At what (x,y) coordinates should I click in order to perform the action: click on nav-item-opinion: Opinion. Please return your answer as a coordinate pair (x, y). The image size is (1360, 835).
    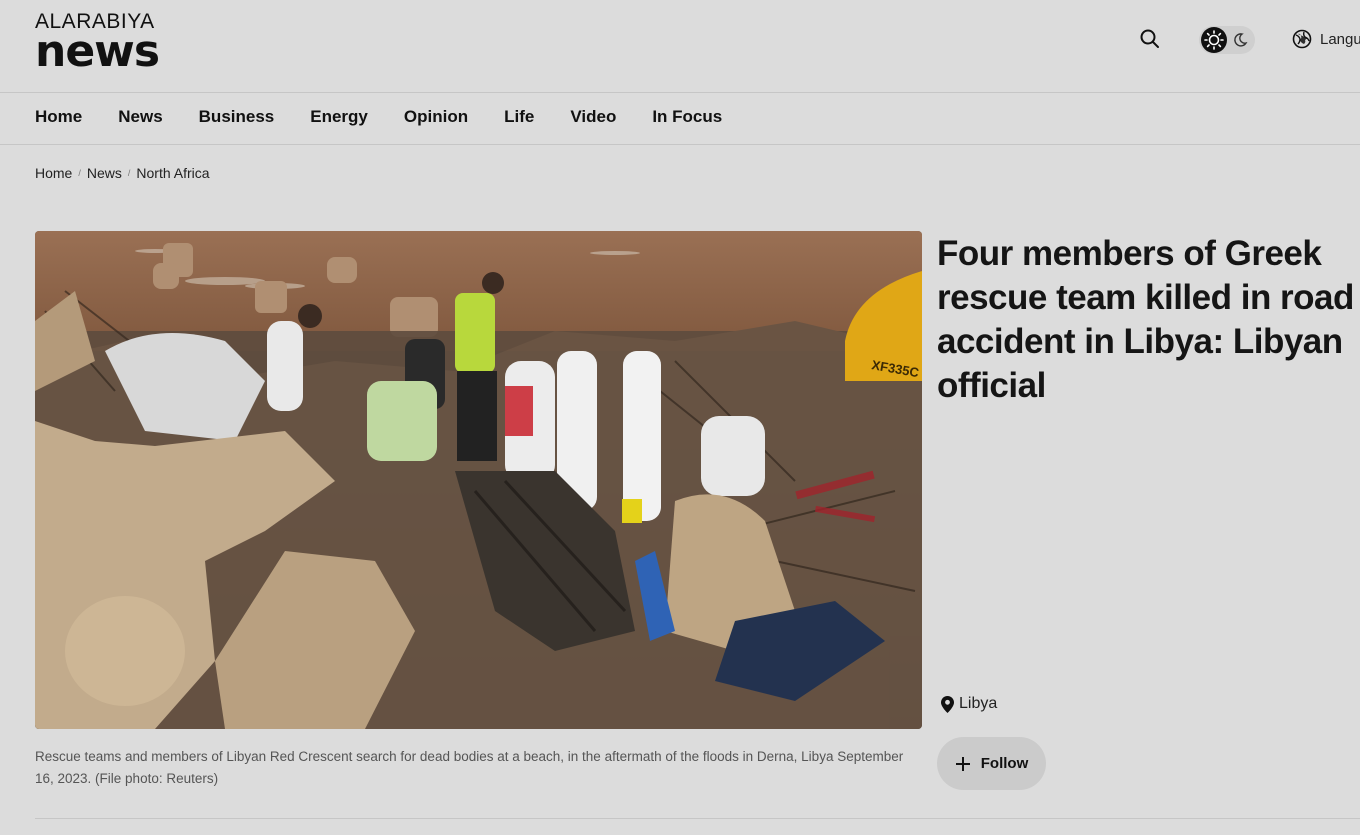
    Looking at the image, I should click on (436, 117).